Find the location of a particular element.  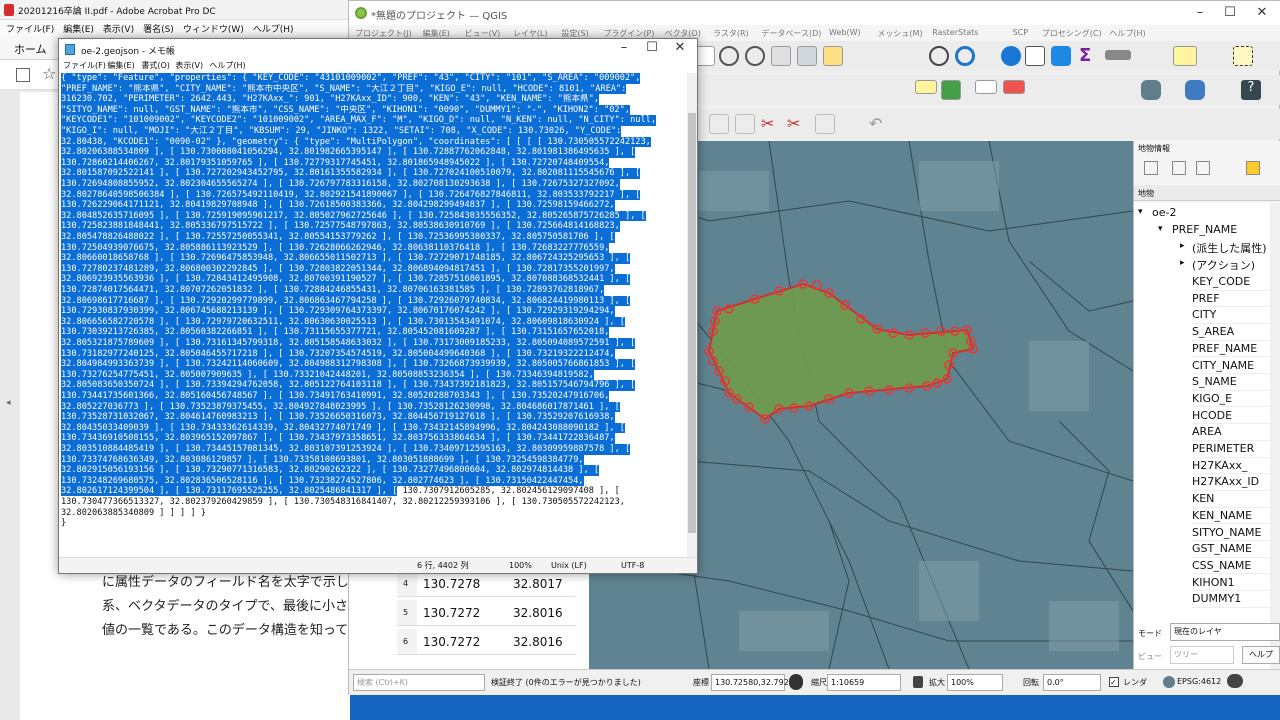

help-icon: ? is located at coordinates (1251, 90).